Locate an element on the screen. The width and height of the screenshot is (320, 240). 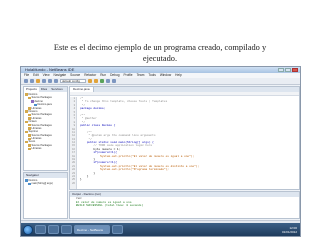
taskbar-explorer-icon is located at coordinates (40, 229).